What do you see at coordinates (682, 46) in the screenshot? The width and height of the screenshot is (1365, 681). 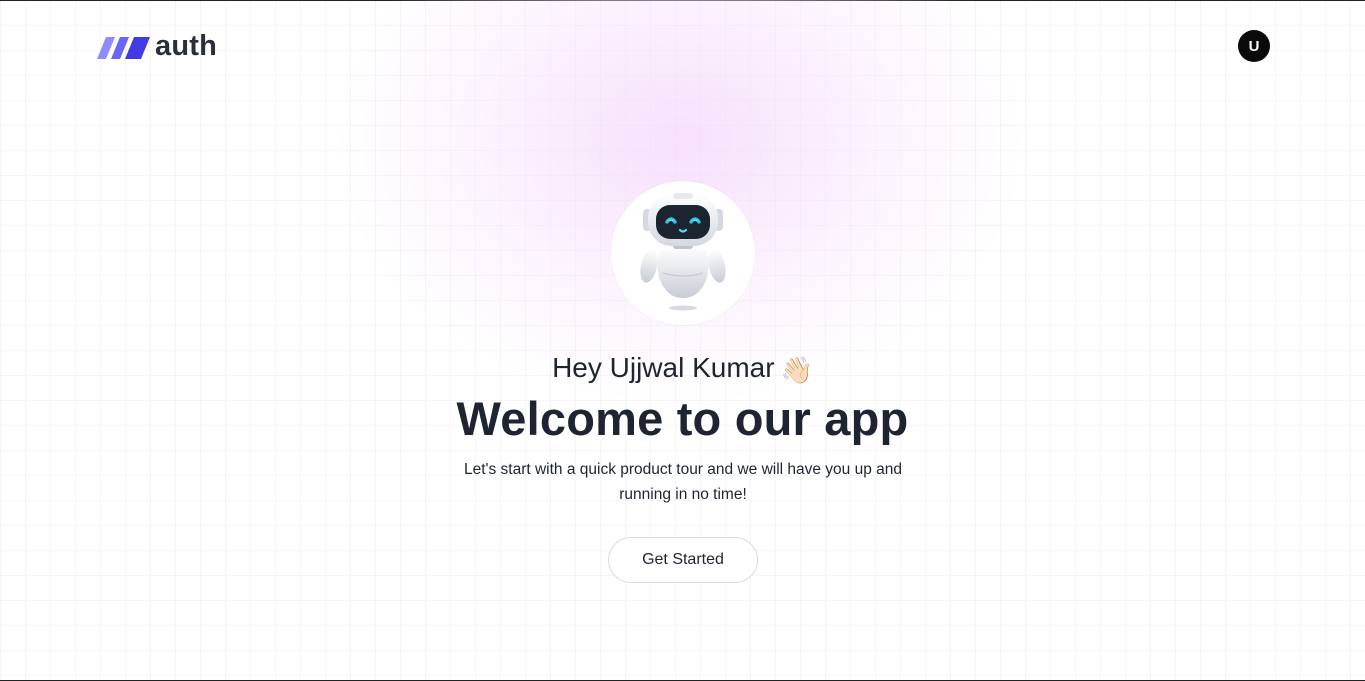 I see `top-header: auth U` at bounding box center [682, 46].